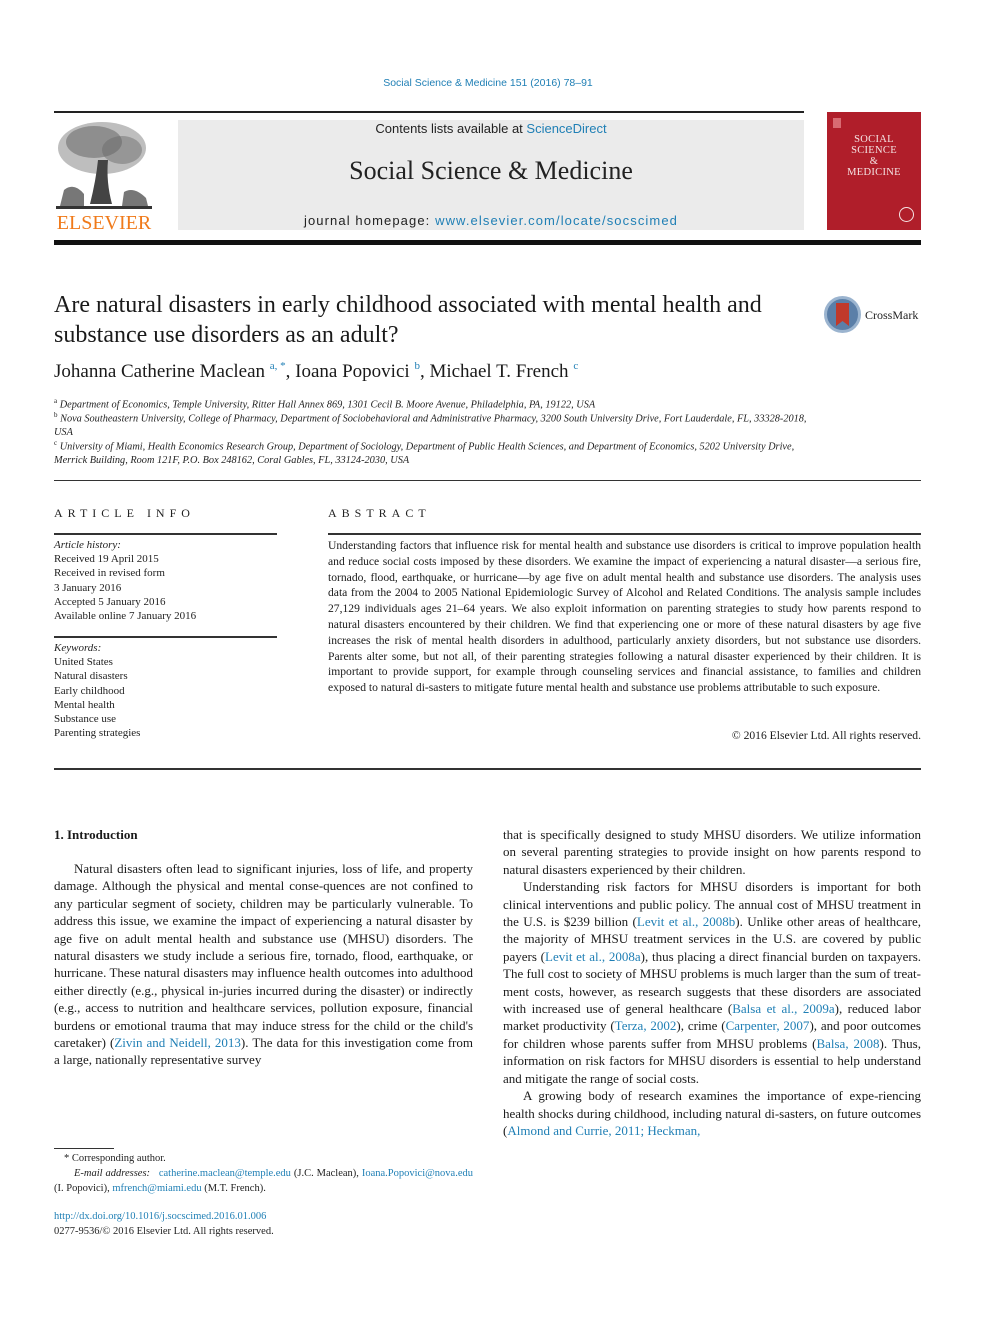 The height and width of the screenshot is (1323, 992). What do you see at coordinates (417, 366) in the screenshot?
I see `author-affiliation-mark: b` at bounding box center [417, 366].